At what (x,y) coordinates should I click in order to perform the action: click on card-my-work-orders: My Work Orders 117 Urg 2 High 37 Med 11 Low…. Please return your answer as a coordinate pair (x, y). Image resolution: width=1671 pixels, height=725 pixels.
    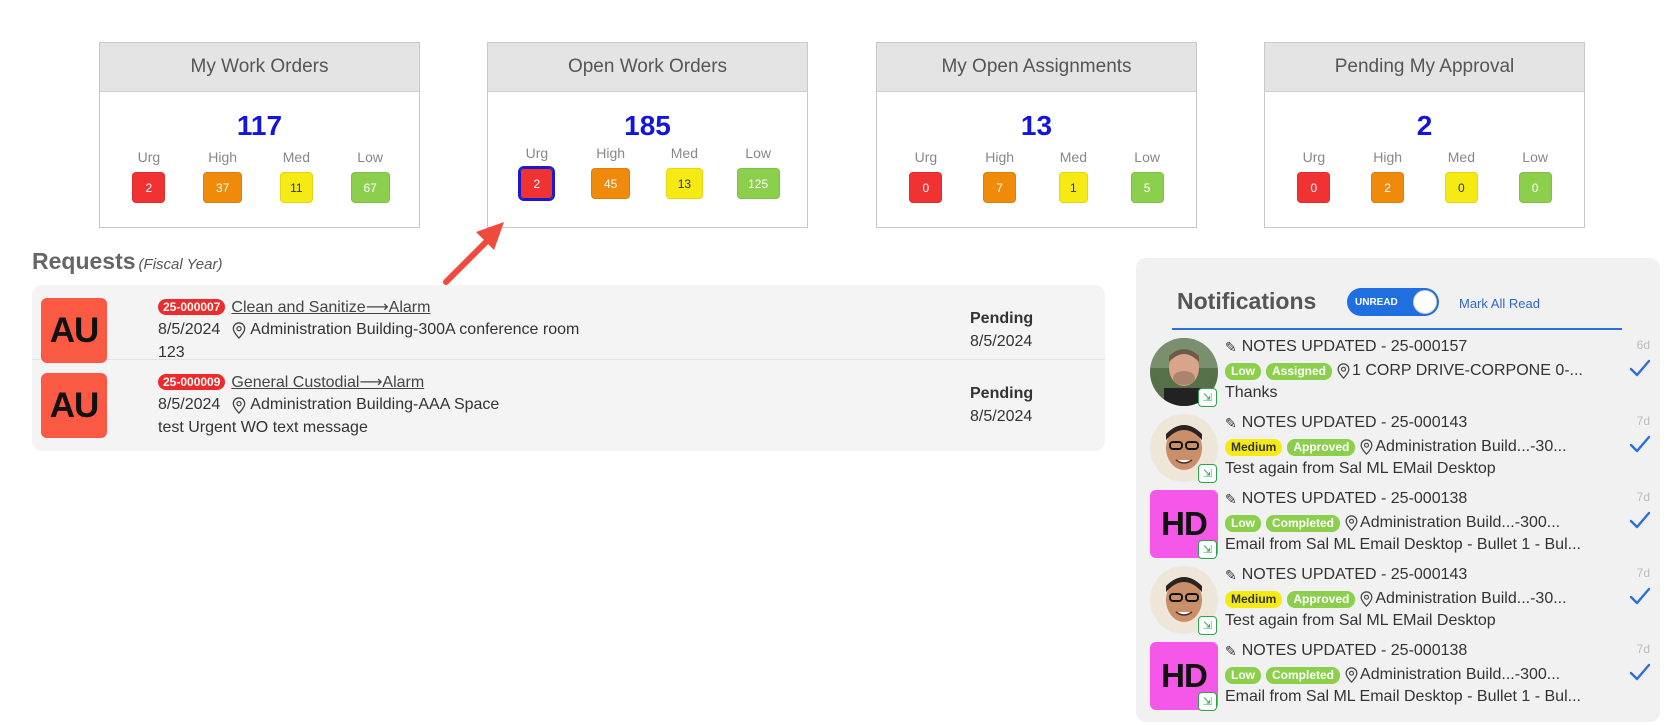
    Looking at the image, I should click on (259, 135).